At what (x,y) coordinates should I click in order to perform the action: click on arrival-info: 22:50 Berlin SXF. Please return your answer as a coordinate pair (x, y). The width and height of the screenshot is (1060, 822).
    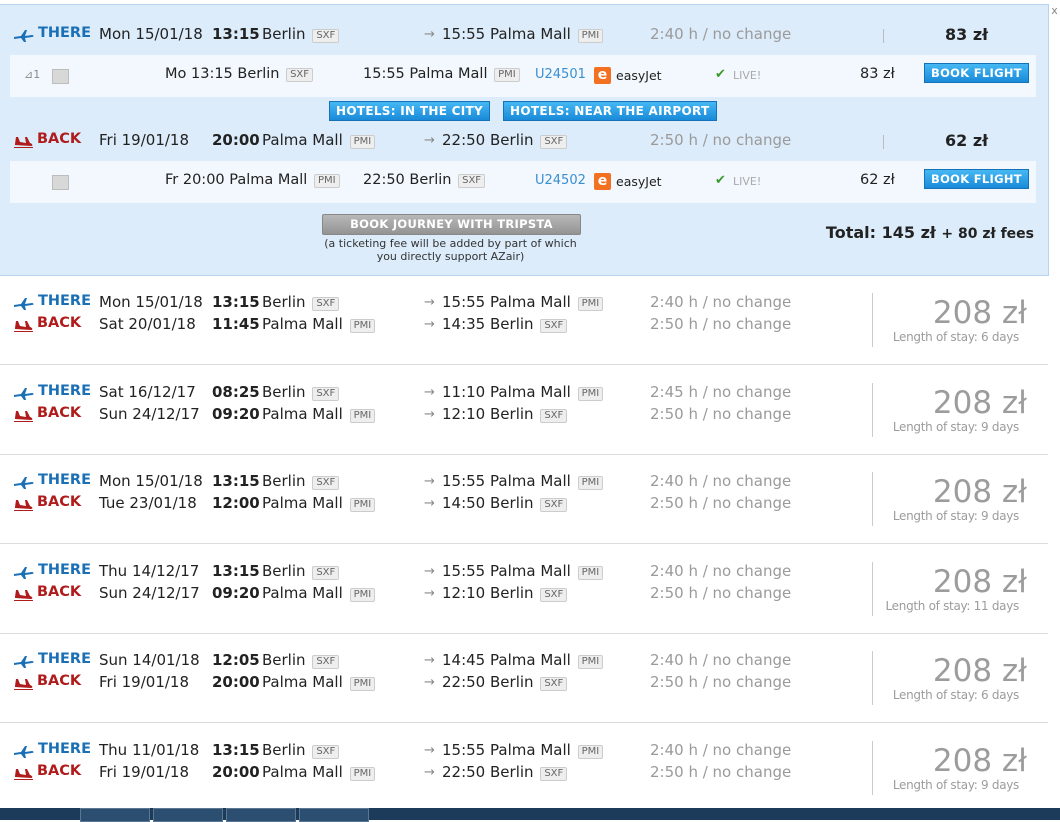
    Looking at the image, I should click on (505, 682).